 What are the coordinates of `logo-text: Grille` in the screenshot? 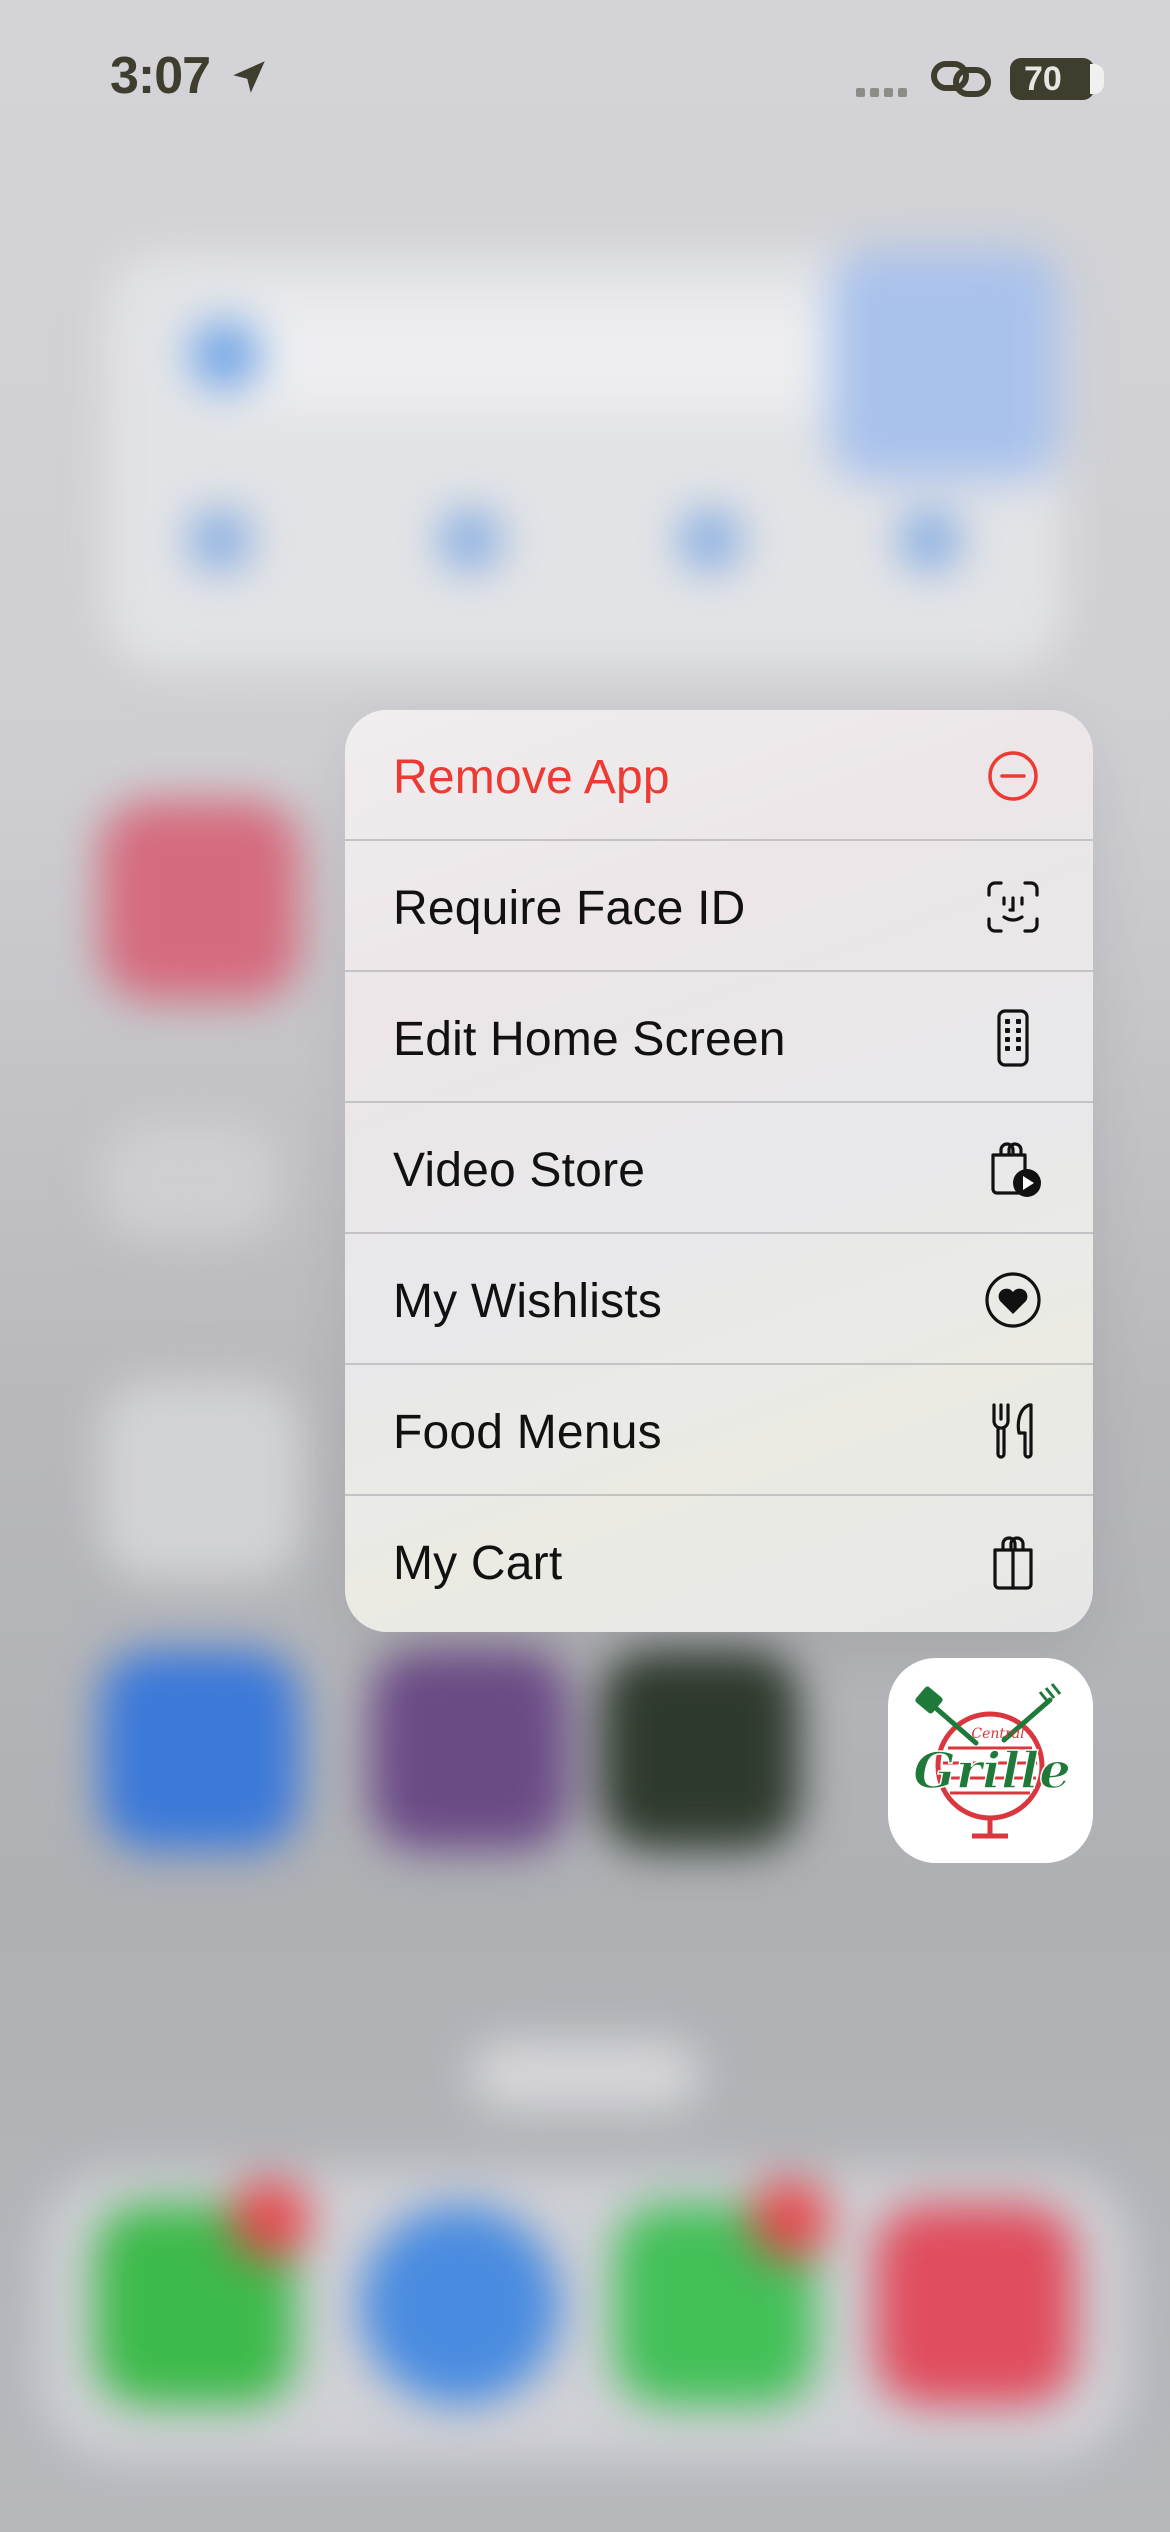 It's located at (992, 1770).